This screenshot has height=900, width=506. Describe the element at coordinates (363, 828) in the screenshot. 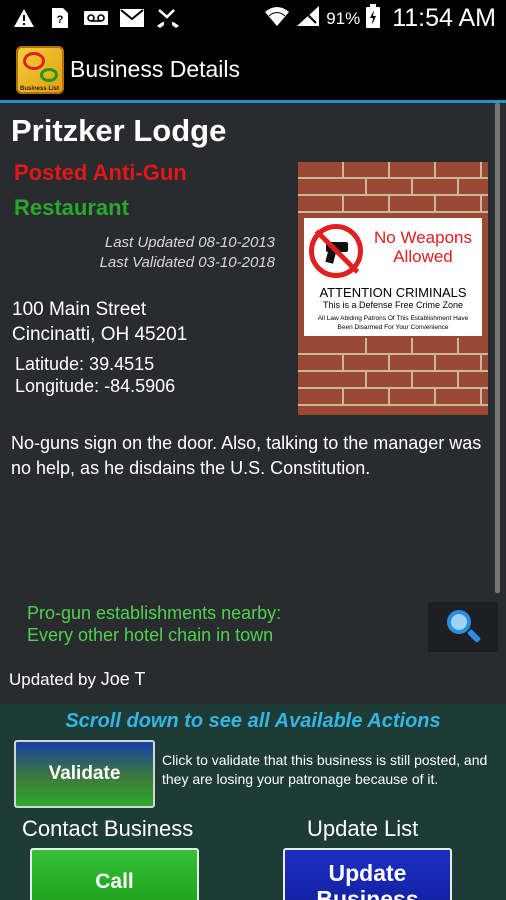

I see `update-list-label: Update List` at that location.